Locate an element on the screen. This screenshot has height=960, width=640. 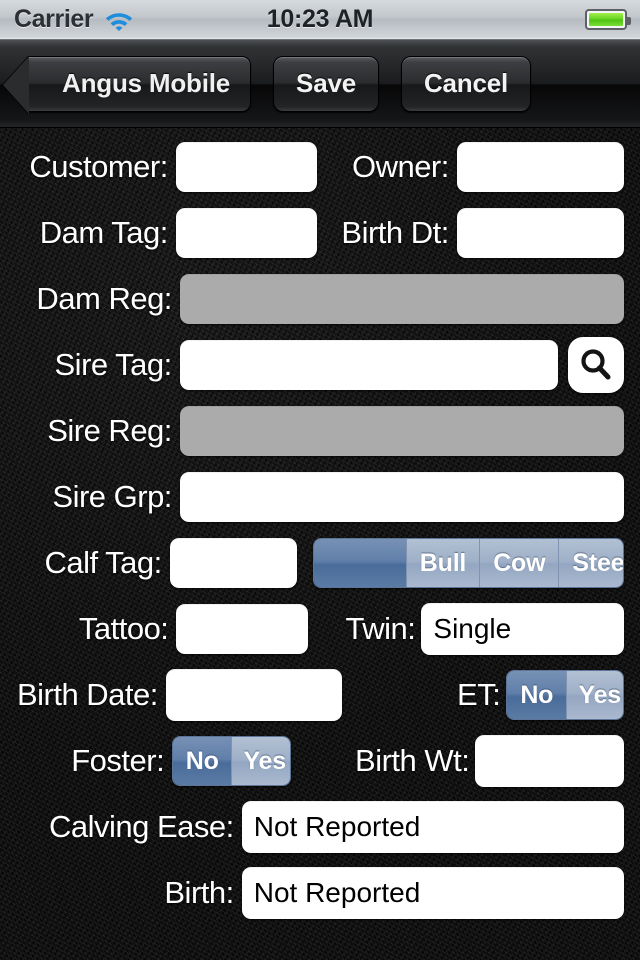
sex-segmented-control: Bull Cow Steer is located at coordinates (468, 563).